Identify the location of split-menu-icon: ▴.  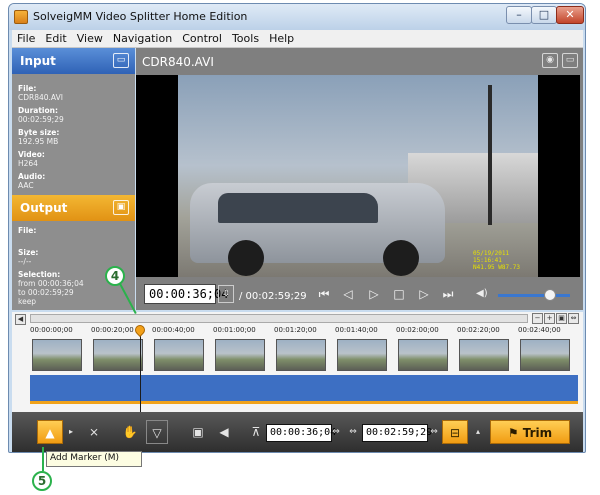
(478, 432).